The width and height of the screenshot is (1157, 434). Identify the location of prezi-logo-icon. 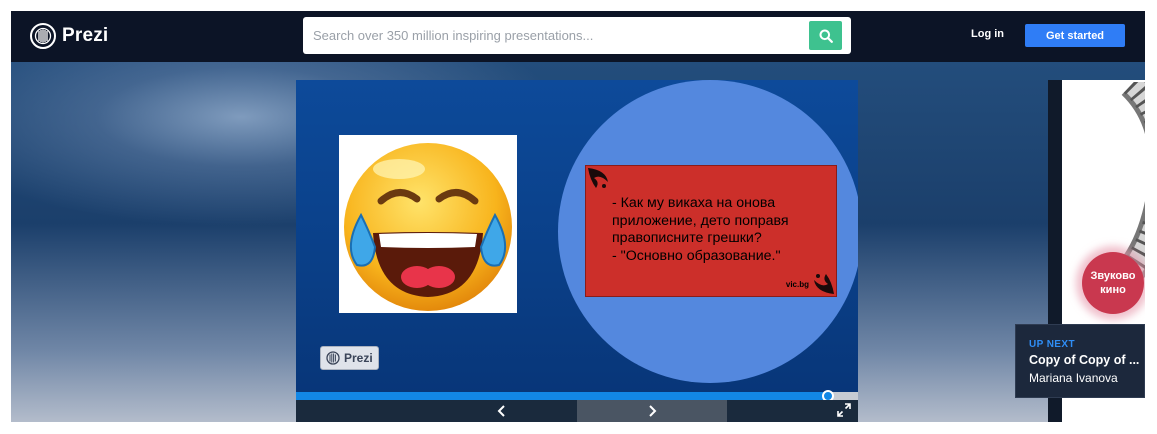
(43, 36).